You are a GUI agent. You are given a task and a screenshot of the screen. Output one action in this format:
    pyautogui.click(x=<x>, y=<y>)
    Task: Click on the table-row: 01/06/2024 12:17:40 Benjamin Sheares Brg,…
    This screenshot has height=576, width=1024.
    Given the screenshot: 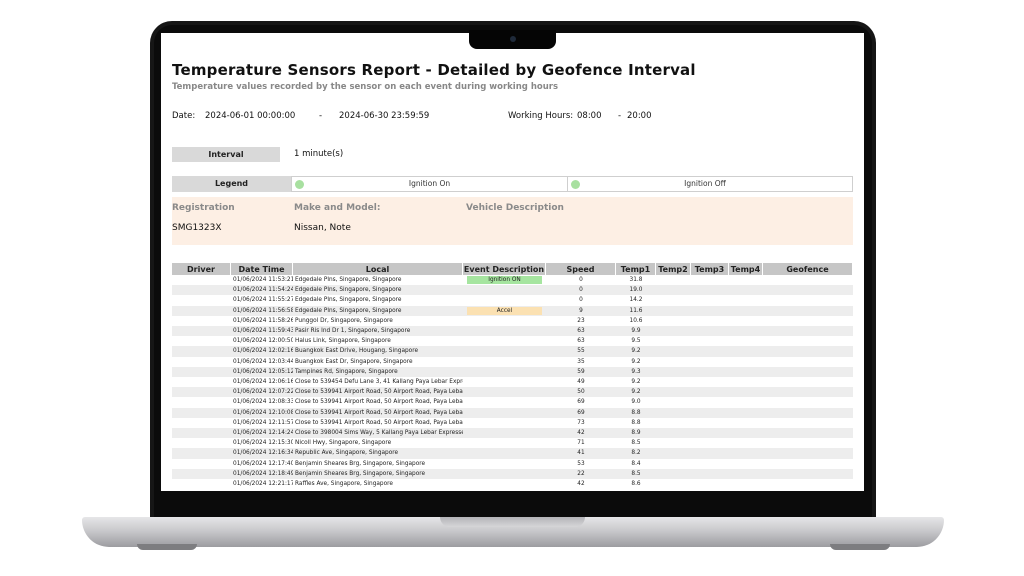 What is the action you would take?
    pyautogui.click(x=512, y=464)
    